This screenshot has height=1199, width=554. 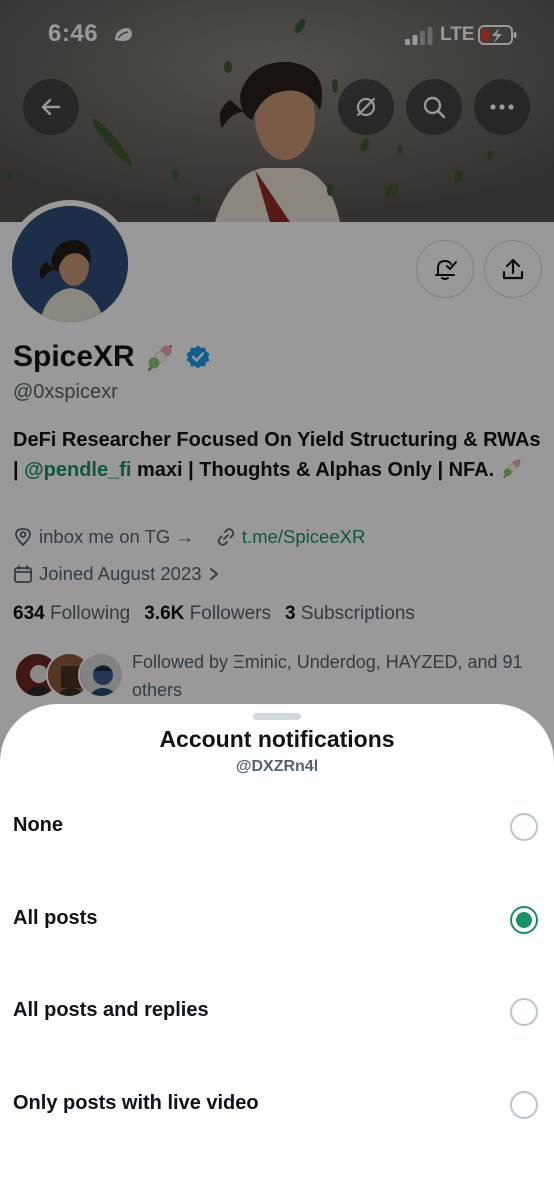 I want to click on option-all-posts-and-replies: All posts and replies, so click(x=277, y=1012).